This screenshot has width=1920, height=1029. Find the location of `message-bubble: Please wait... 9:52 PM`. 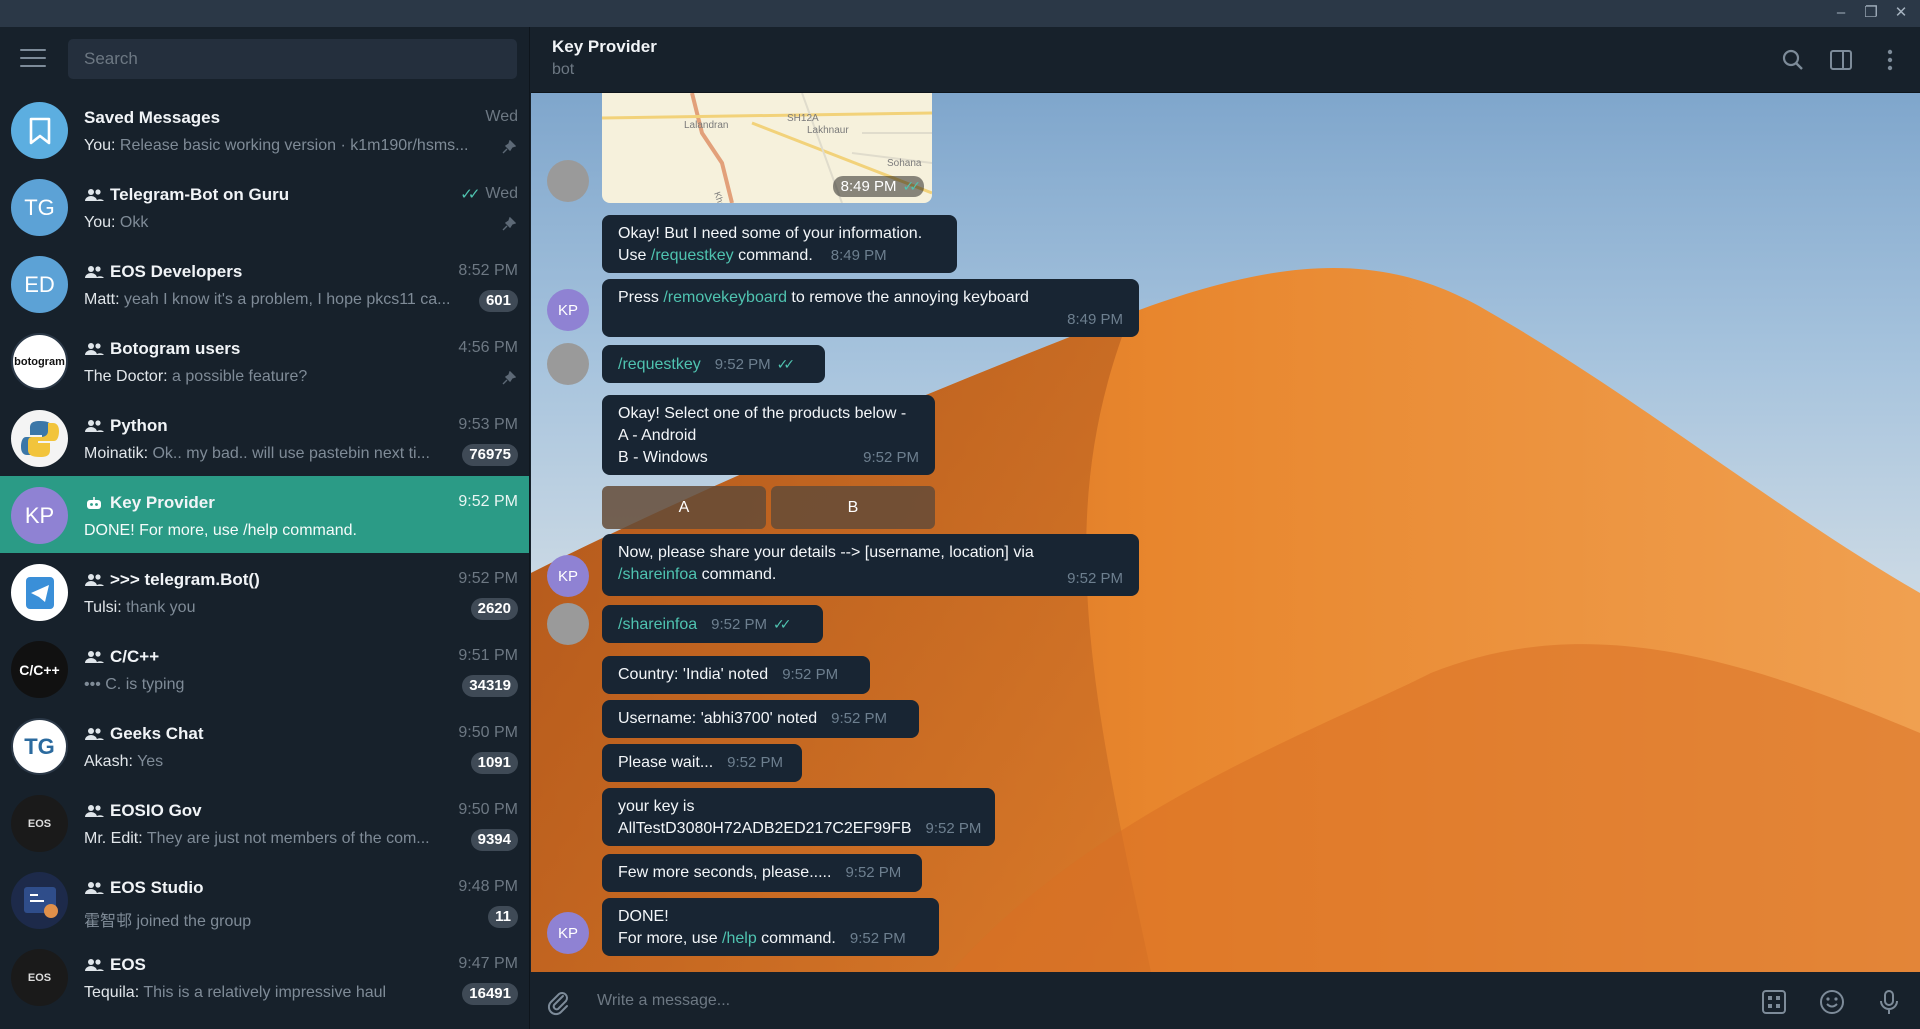

message-bubble: Please wait... 9:52 PM is located at coordinates (702, 763).